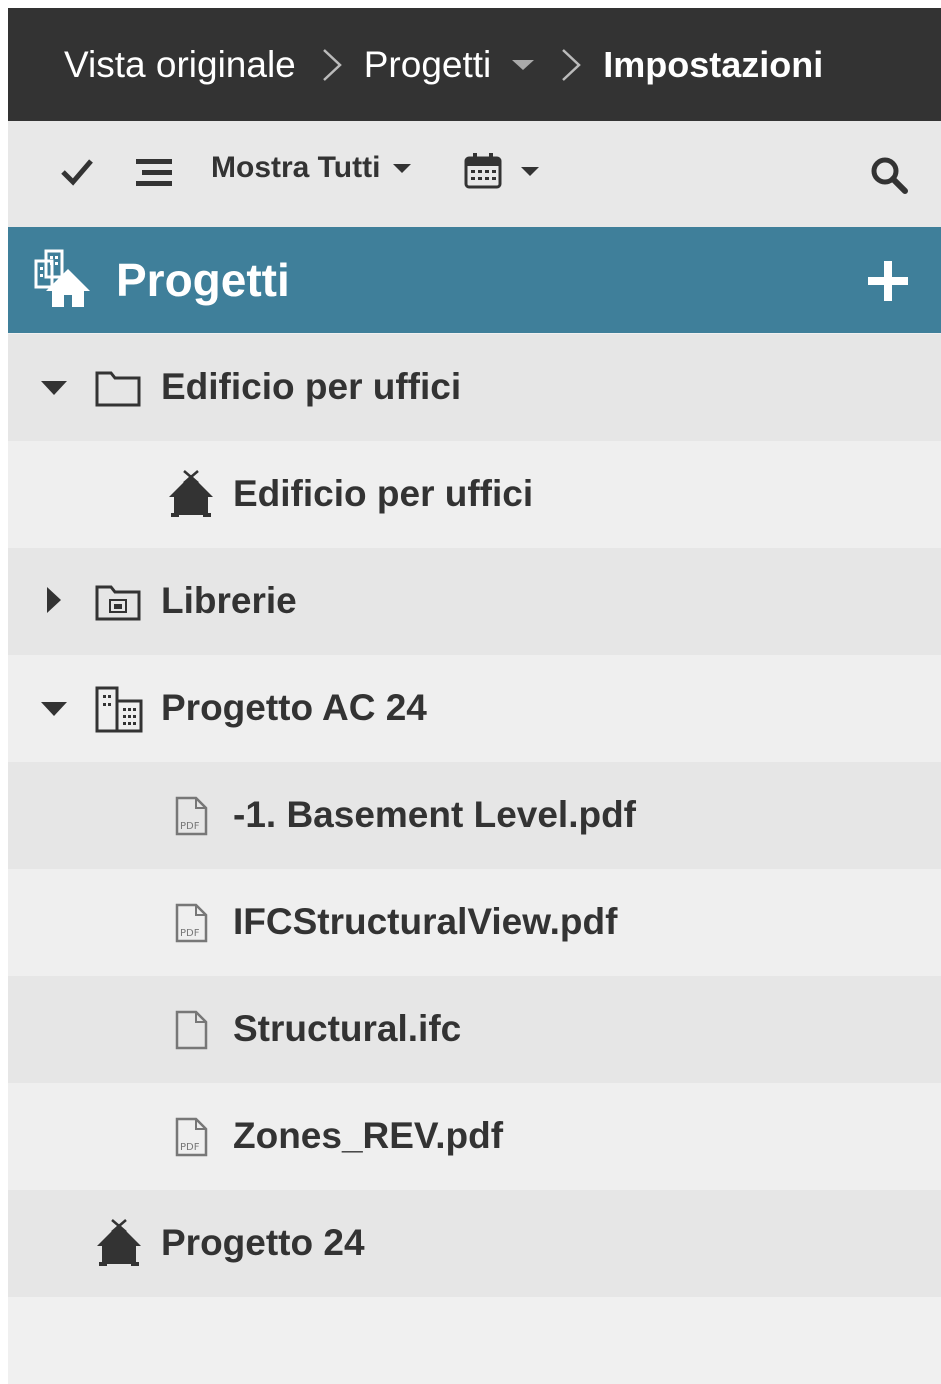 This screenshot has height=1384, width=941. Describe the element at coordinates (294, 707) in the screenshot. I see `tree-item-label: Progetto AC 24` at that location.